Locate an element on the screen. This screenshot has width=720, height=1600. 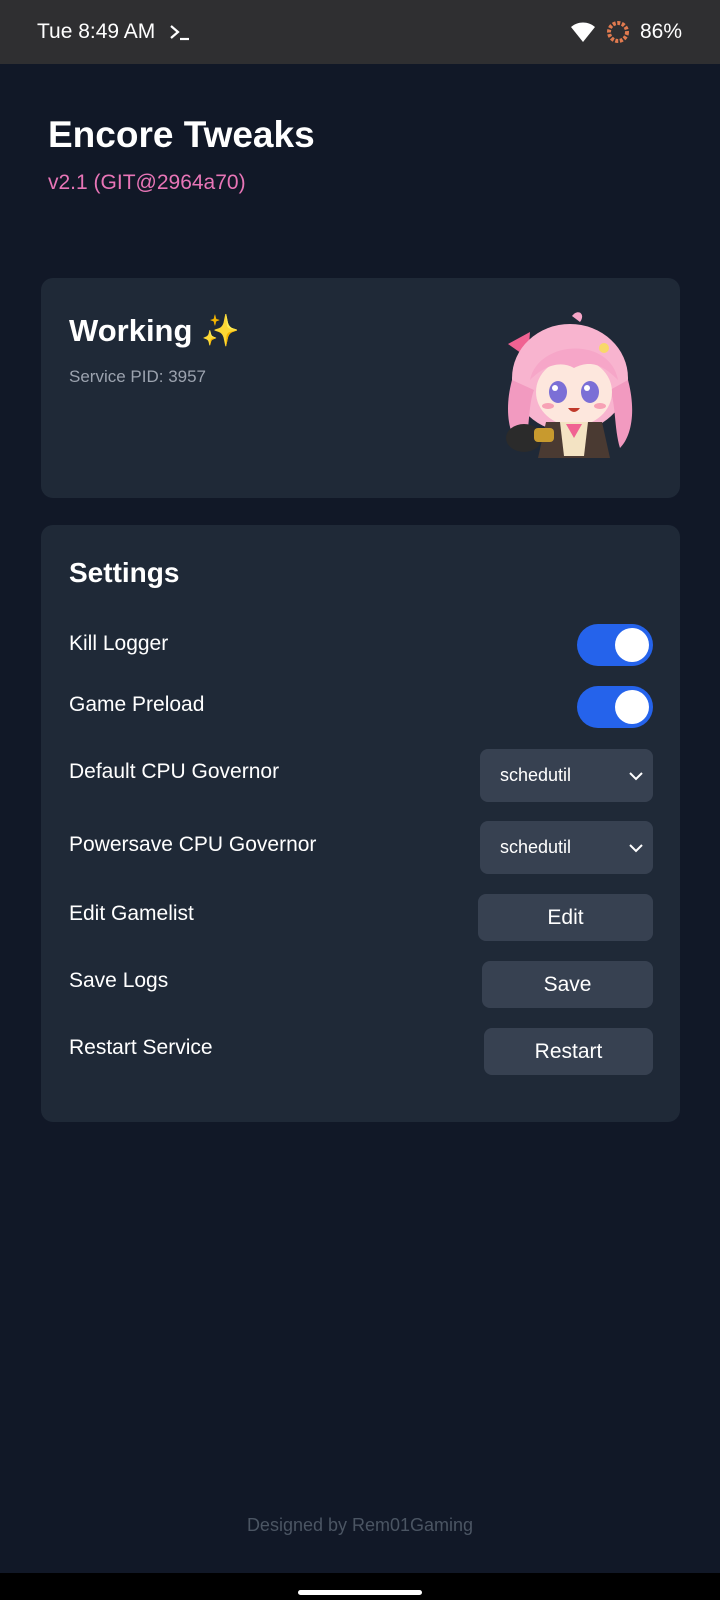
gesture-handle is located at coordinates (360, 1592).